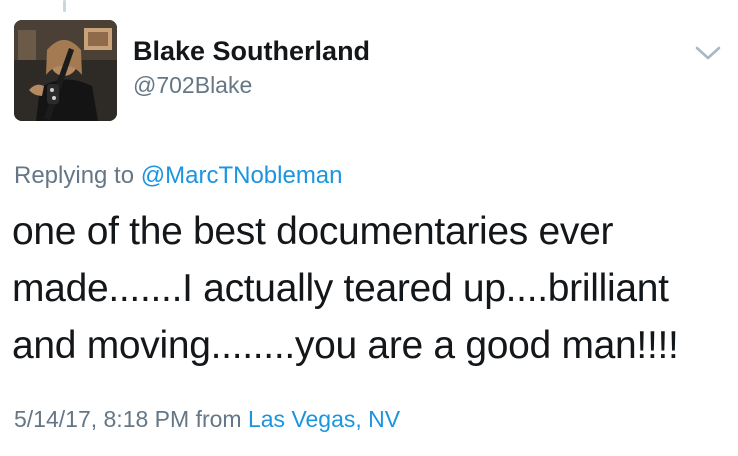 This screenshot has width=738, height=456. What do you see at coordinates (101, 419) in the screenshot?
I see `tweet-timestamp: 5/14/17, 8:18 PM` at bounding box center [101, 419].